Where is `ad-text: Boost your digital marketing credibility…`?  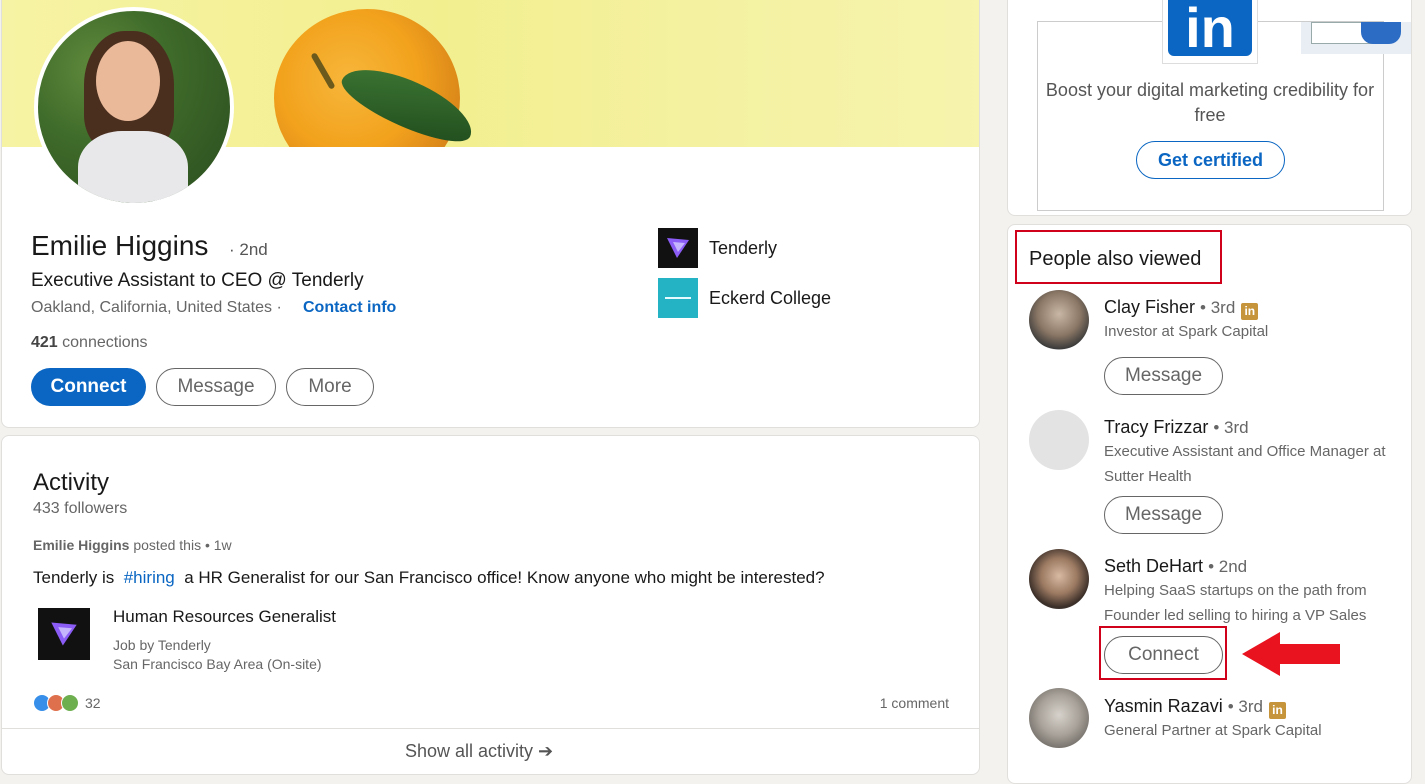 ad-text: Boost your digital marketing credibility… is located at coordinates (1210, 102).